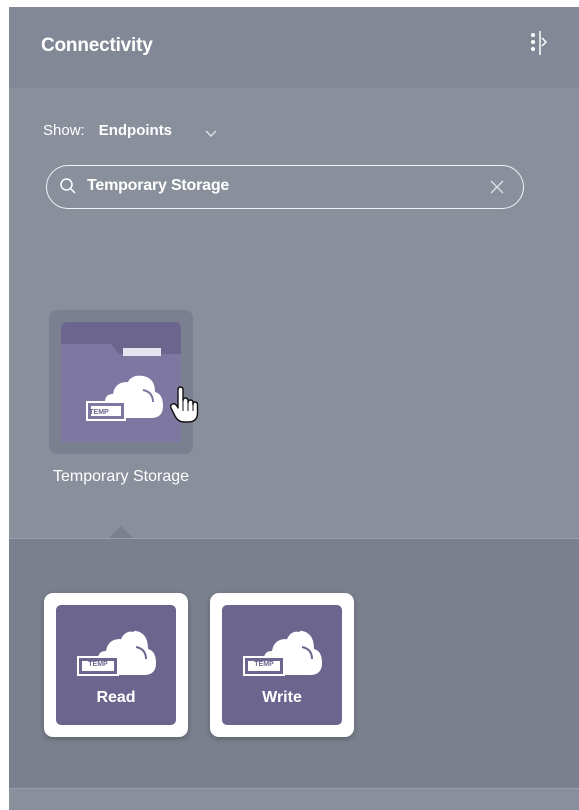  I want to click on action-label-read: Read, so click(116, 697).